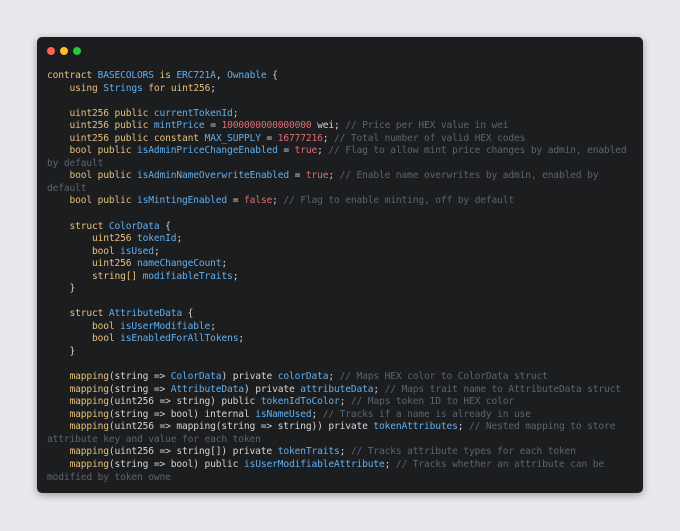 The width and height of the screenshot is (680, 531). Describe the element at coordinates (342, 314) in the screenshot. I see `code-line: struct AttributeData {` at that location.